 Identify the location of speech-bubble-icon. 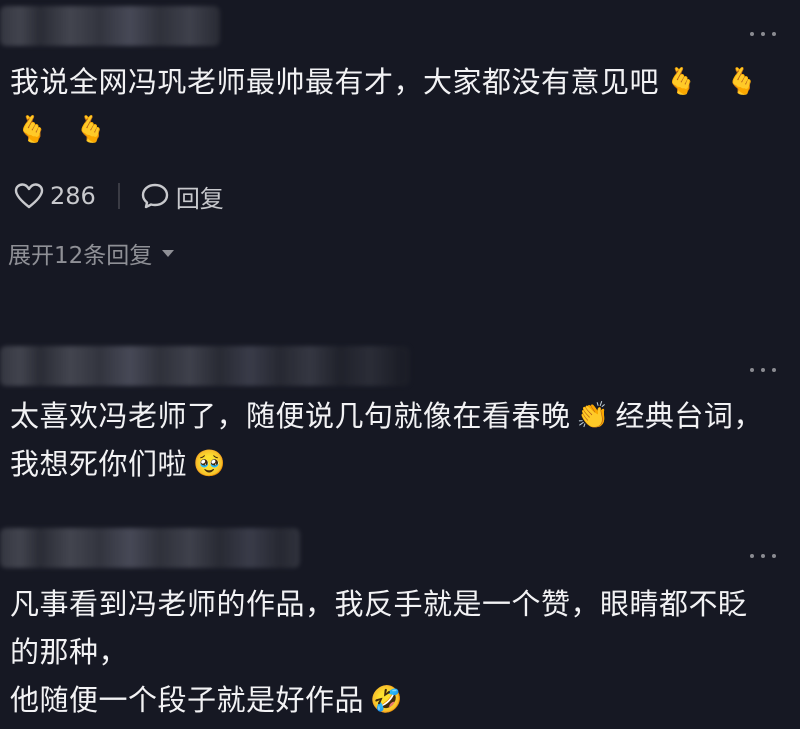
(155, 196).